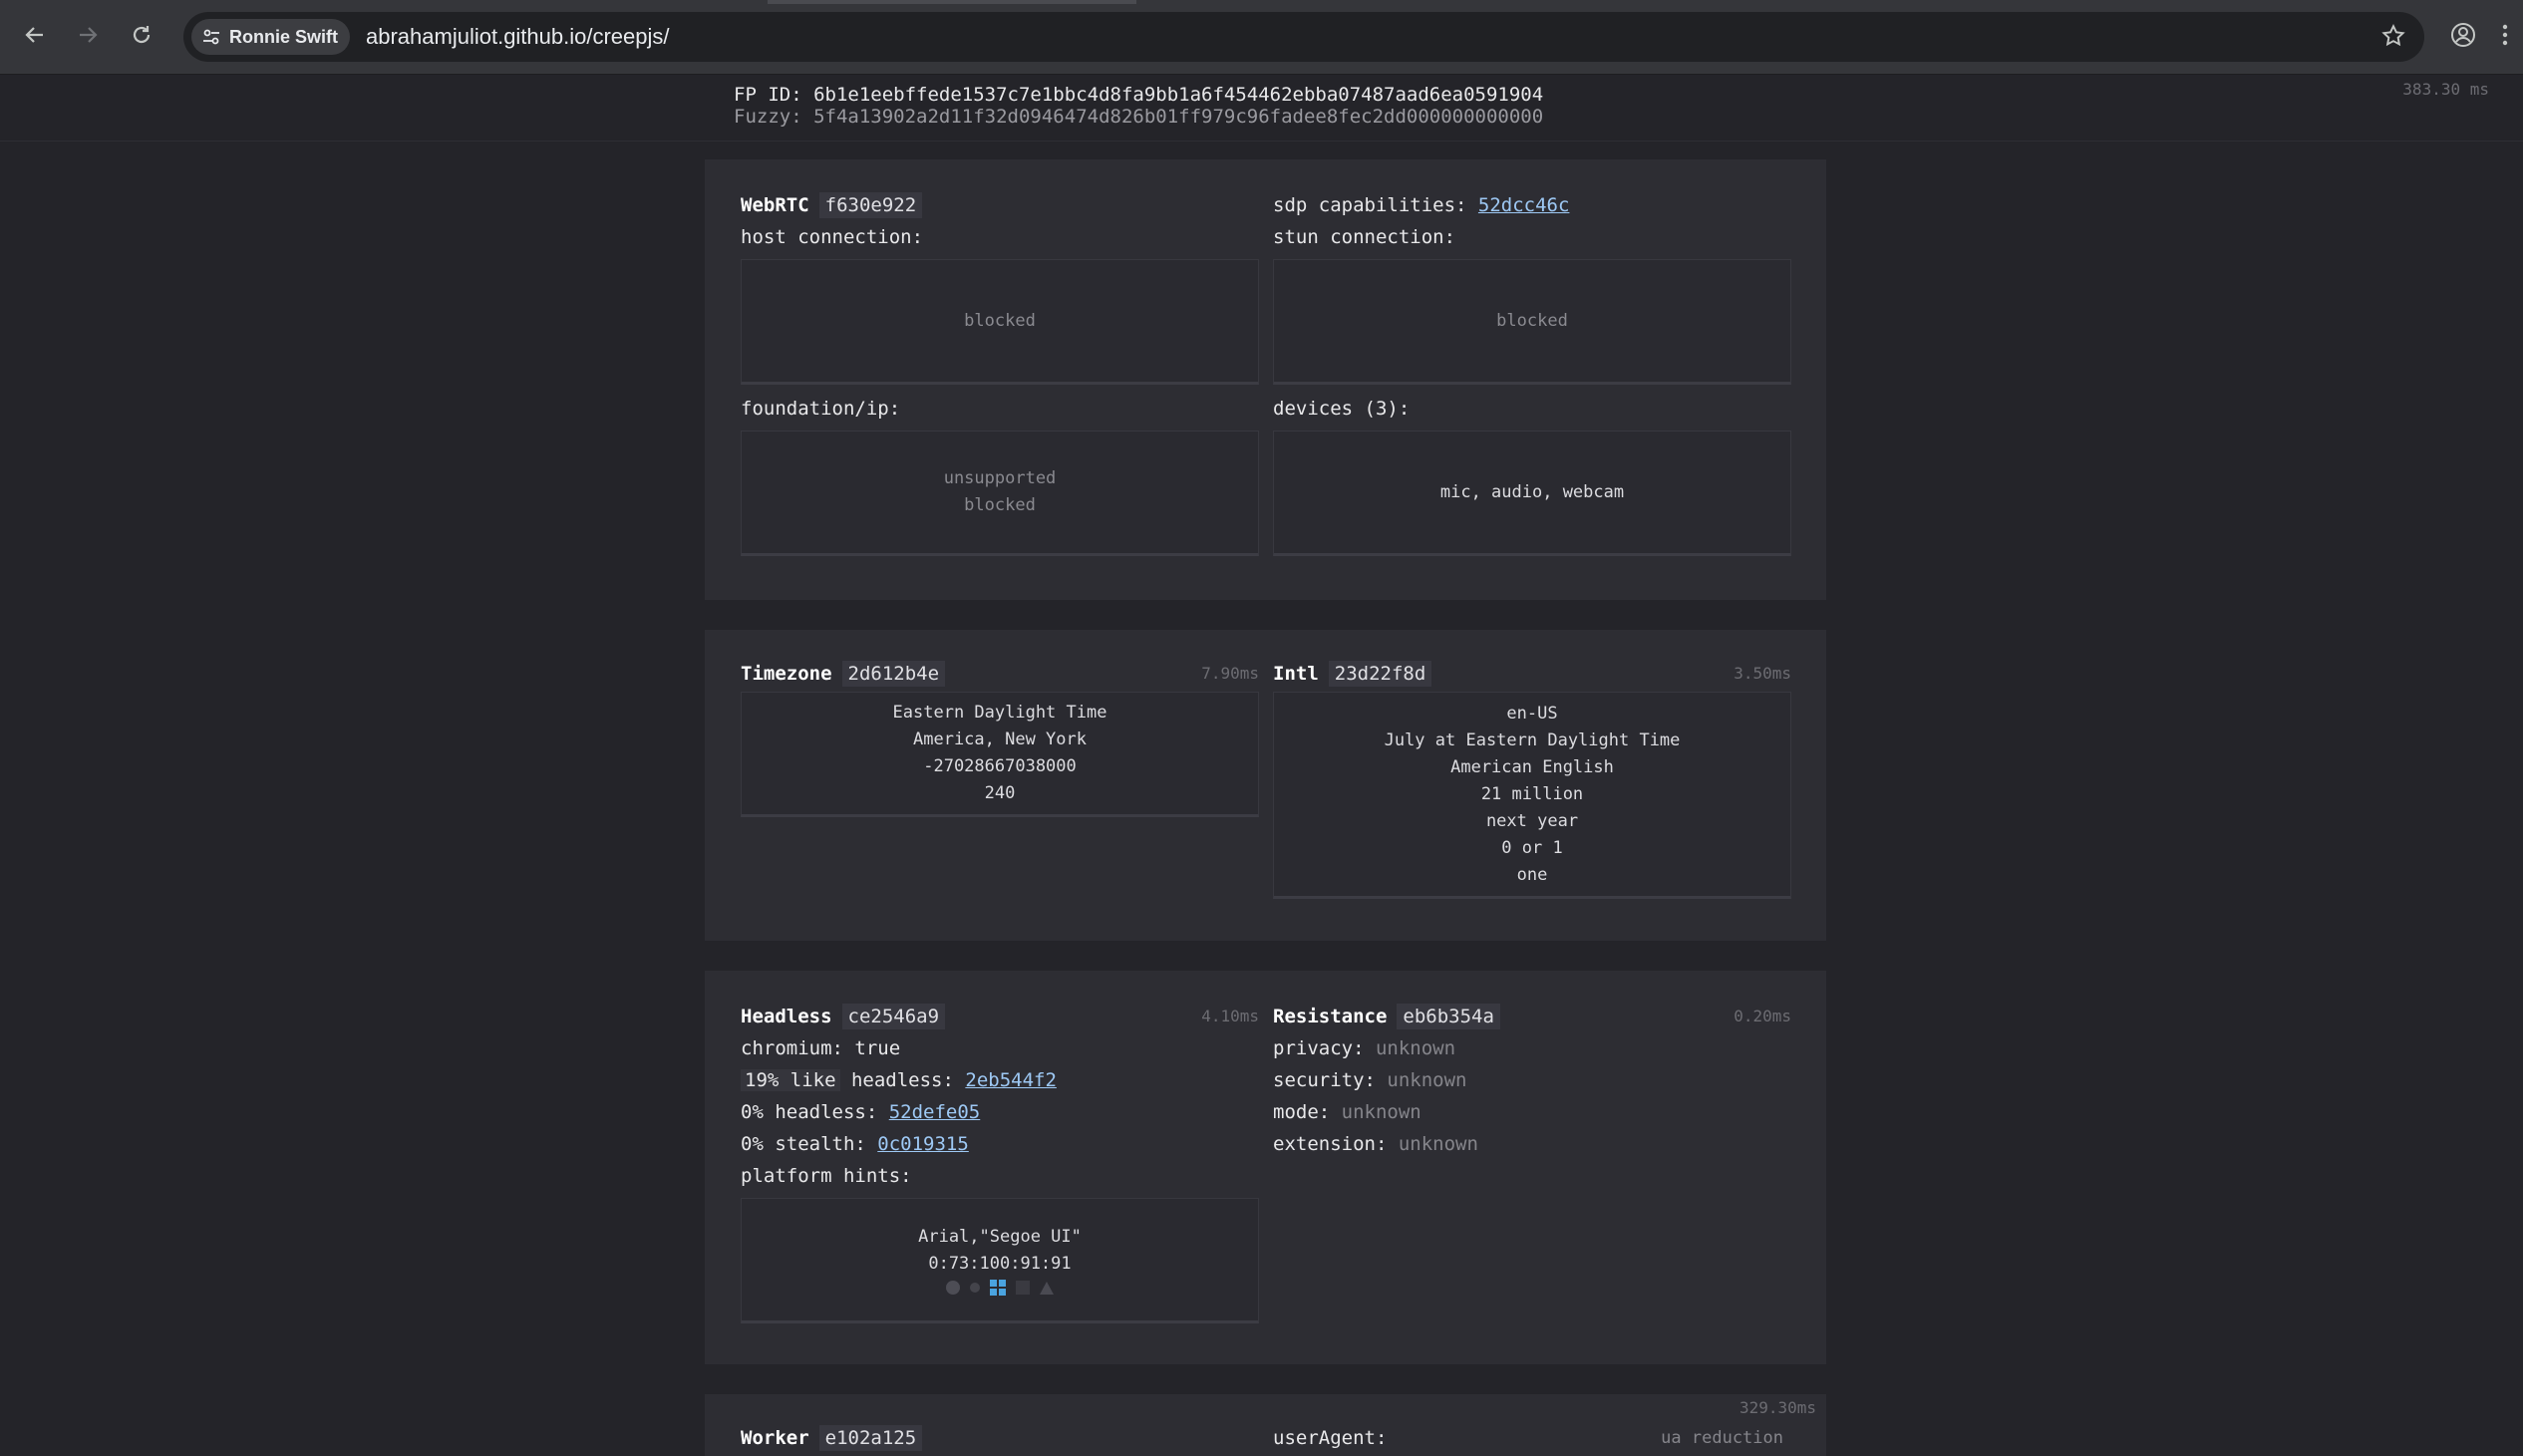  Describe the element at coordinates (775, 205) in the screenshot. I see `webrtc-title: WebRTC` at that location.